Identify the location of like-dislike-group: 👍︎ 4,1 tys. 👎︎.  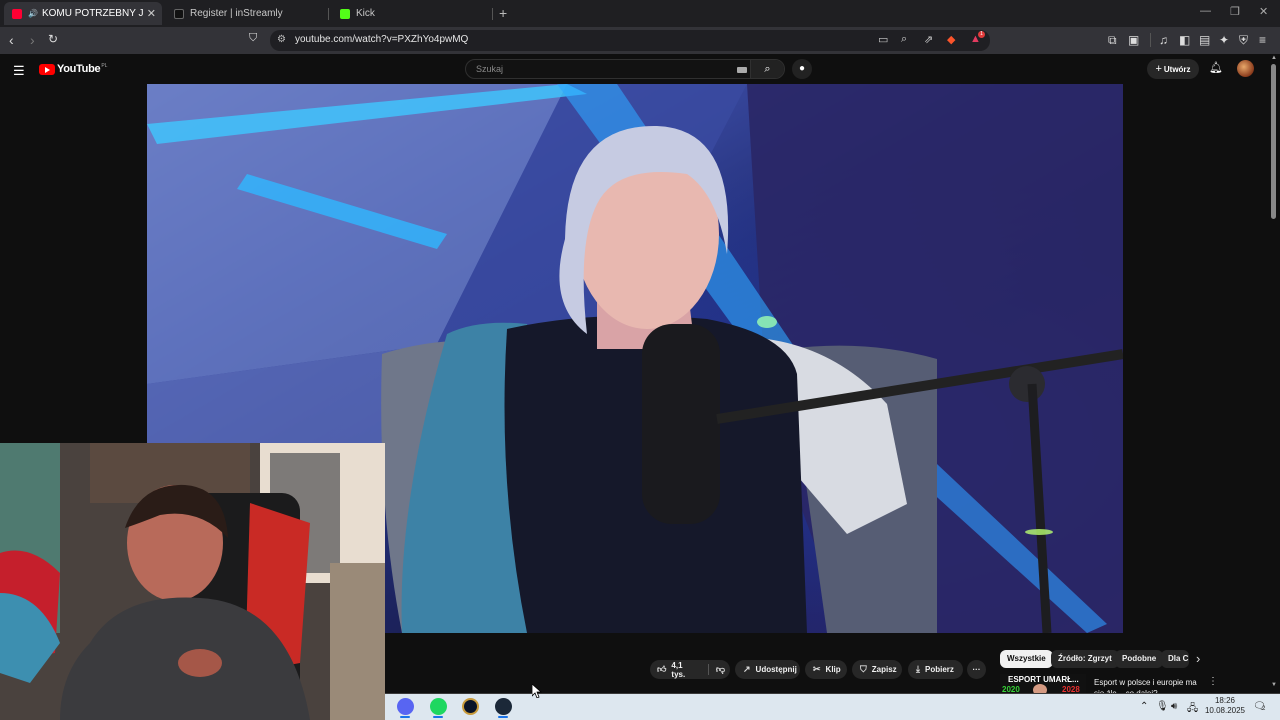
(690, 669).